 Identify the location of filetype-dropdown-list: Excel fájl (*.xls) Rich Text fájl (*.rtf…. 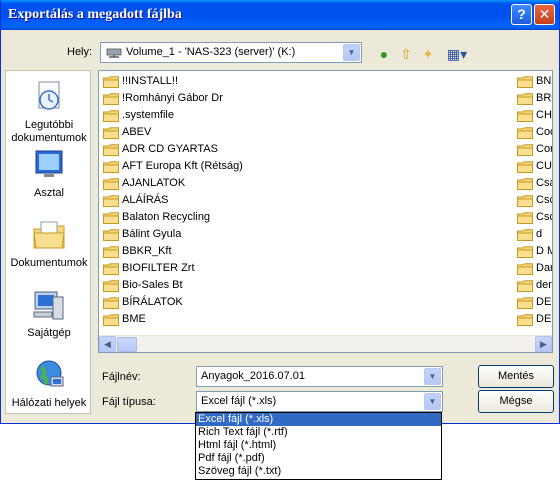
(318, 446).